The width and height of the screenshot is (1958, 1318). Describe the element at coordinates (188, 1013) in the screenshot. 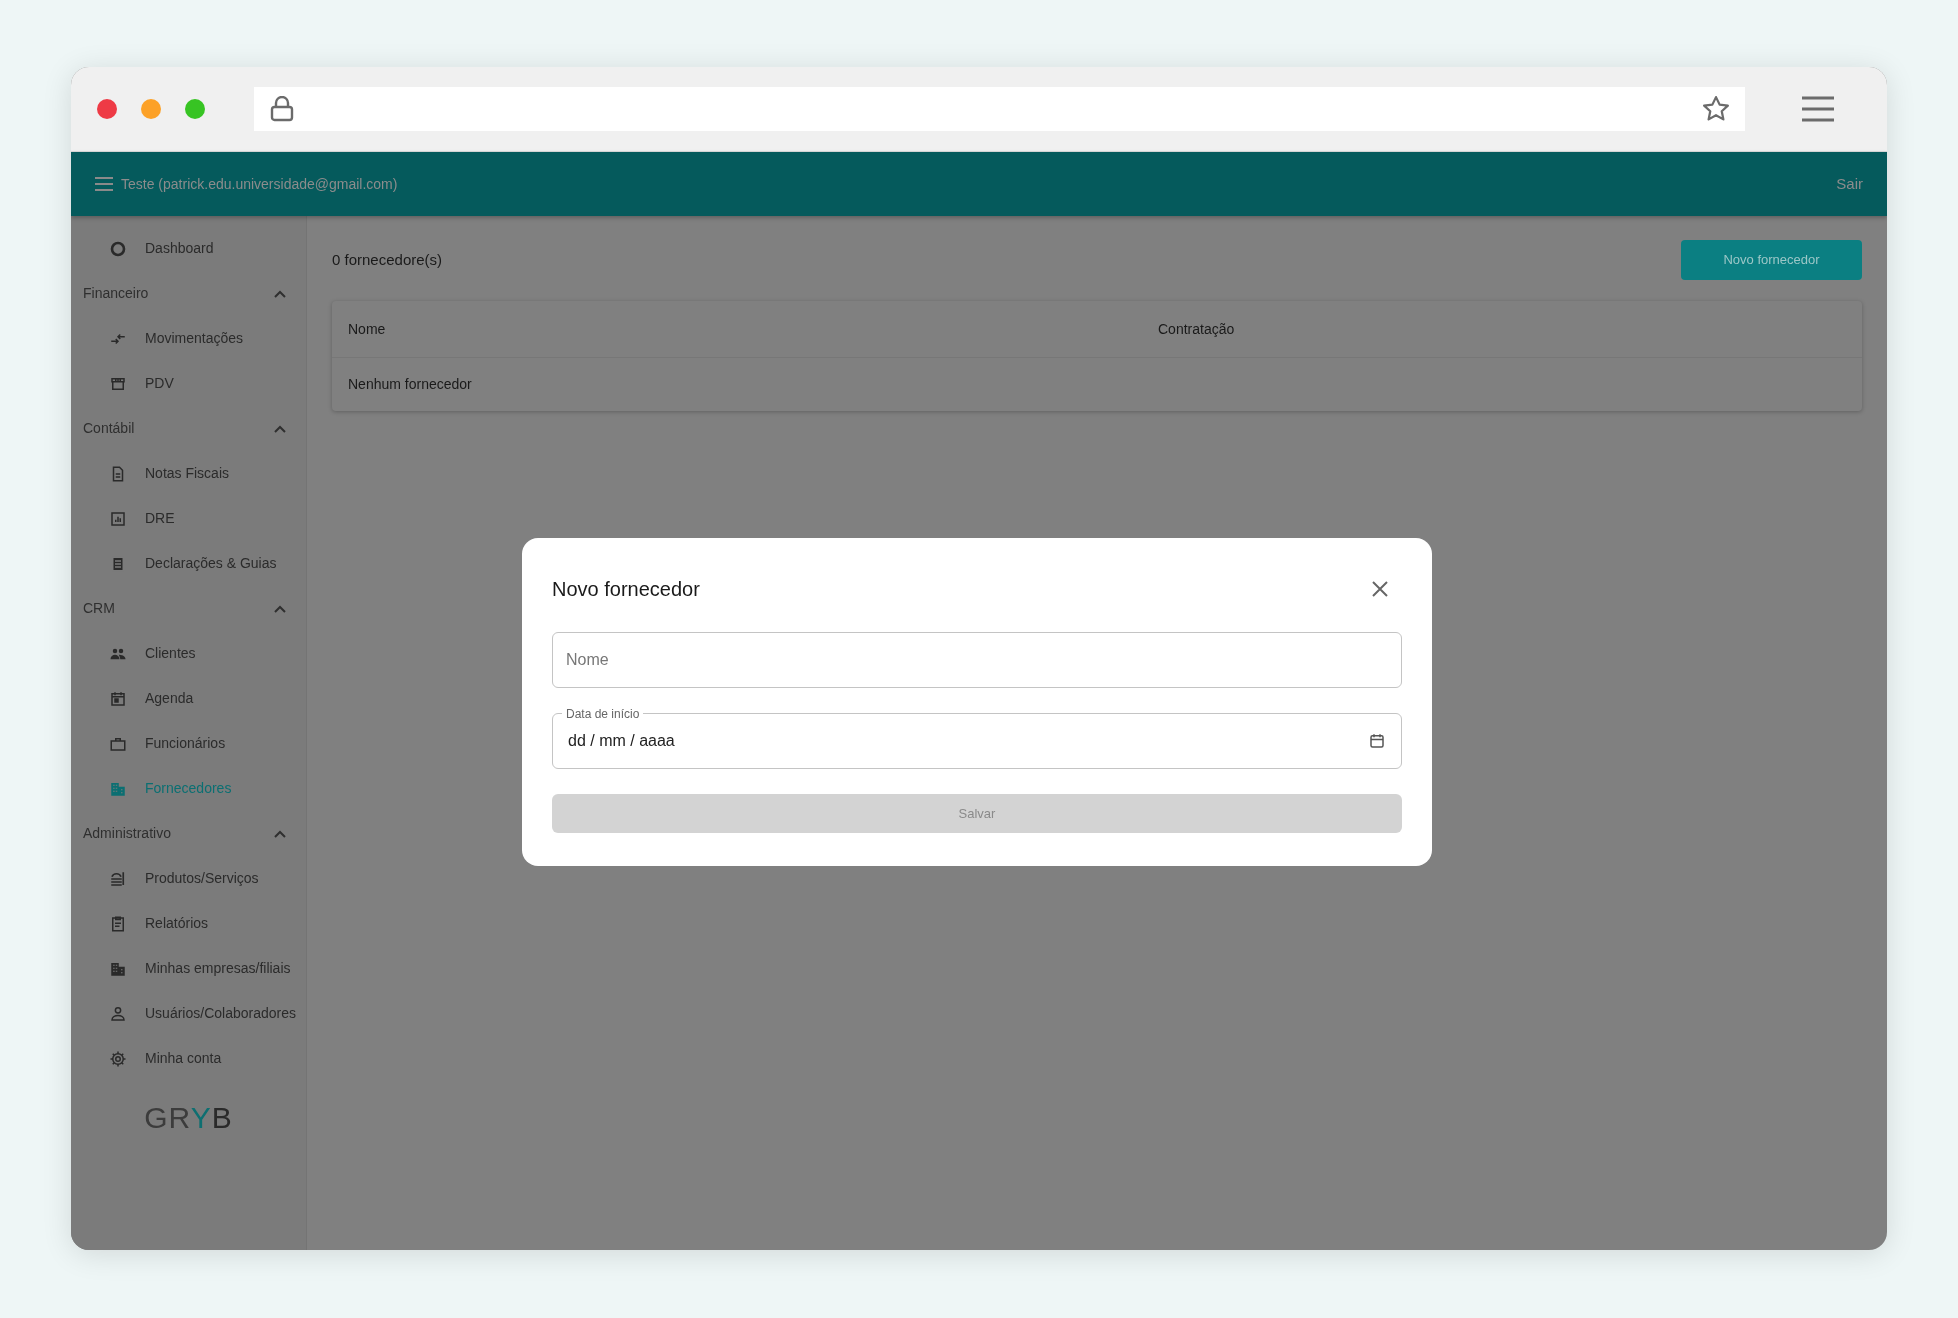

I see `sidebar-item: Usuários/Colaboradores` at that location.